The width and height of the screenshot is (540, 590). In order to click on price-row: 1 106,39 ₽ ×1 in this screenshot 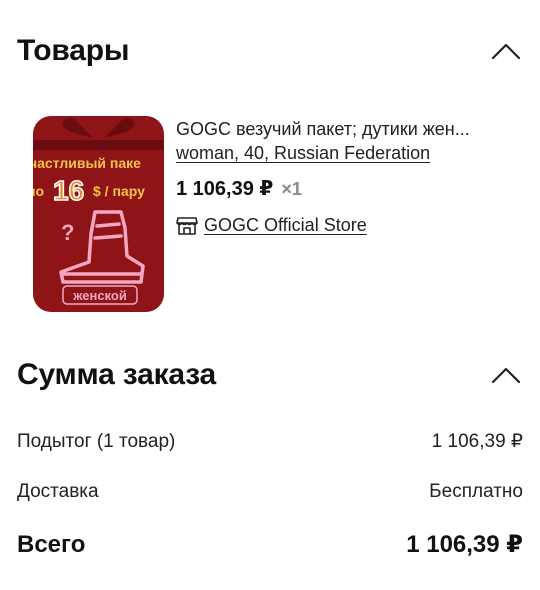, I will do `click(348, 188)`.